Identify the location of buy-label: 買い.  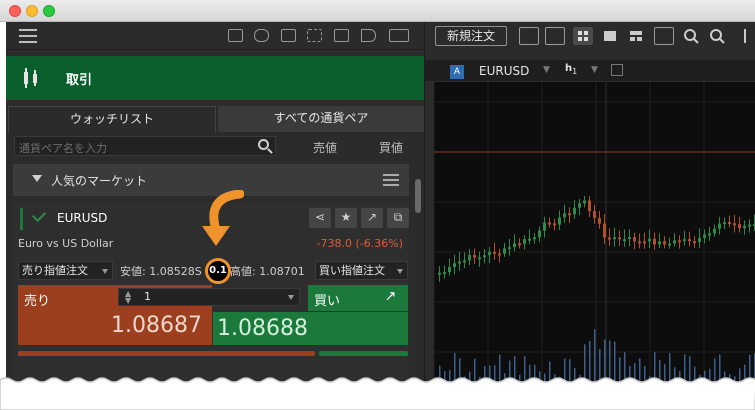
(327, 301).